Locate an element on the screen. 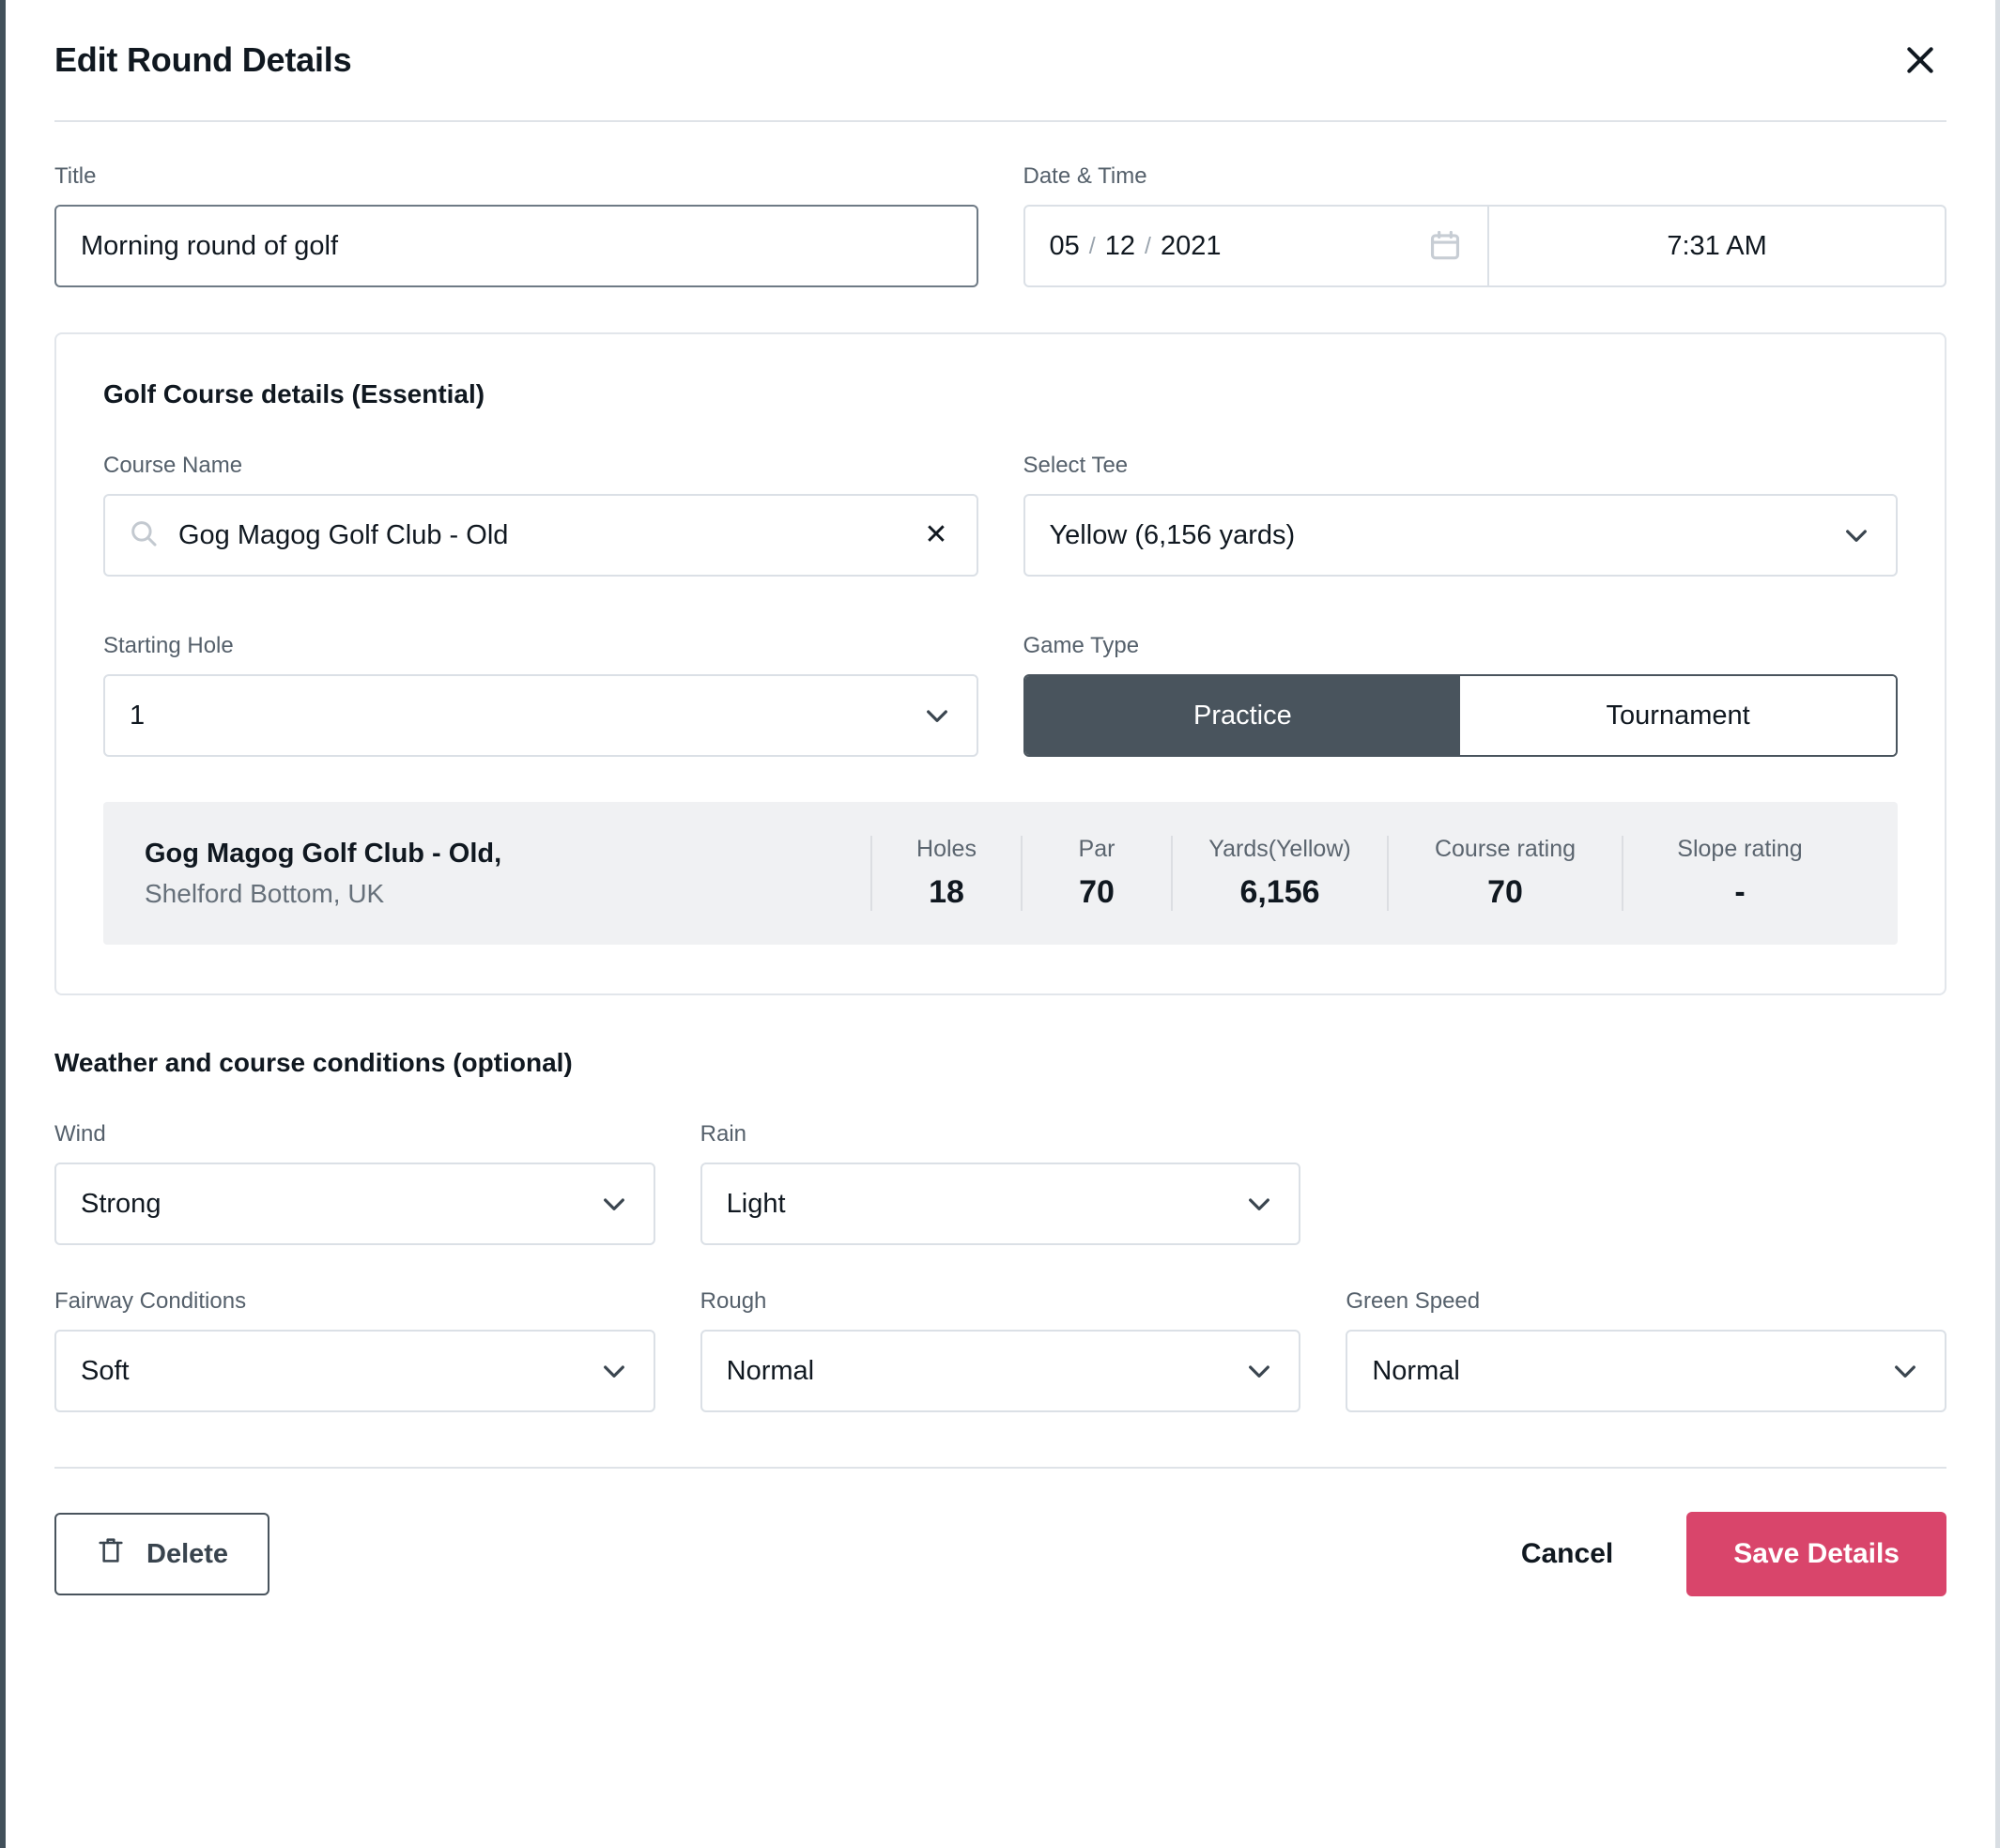 This screenshot has height=1848, width=2000. green-speed-value: Normal is located at coordinates (1416, 1370).